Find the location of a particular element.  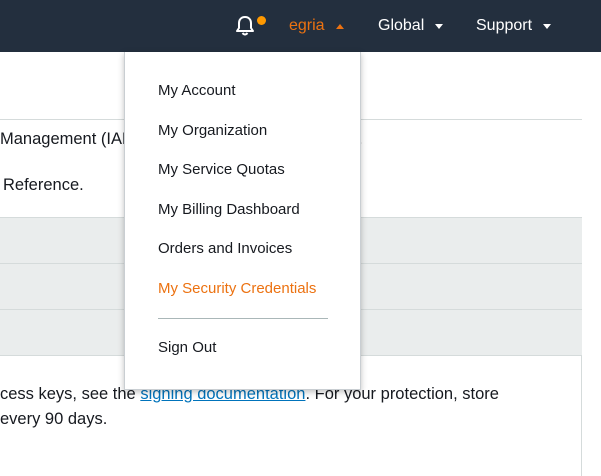

region-selector: Global is located at coordinates (411, 26).